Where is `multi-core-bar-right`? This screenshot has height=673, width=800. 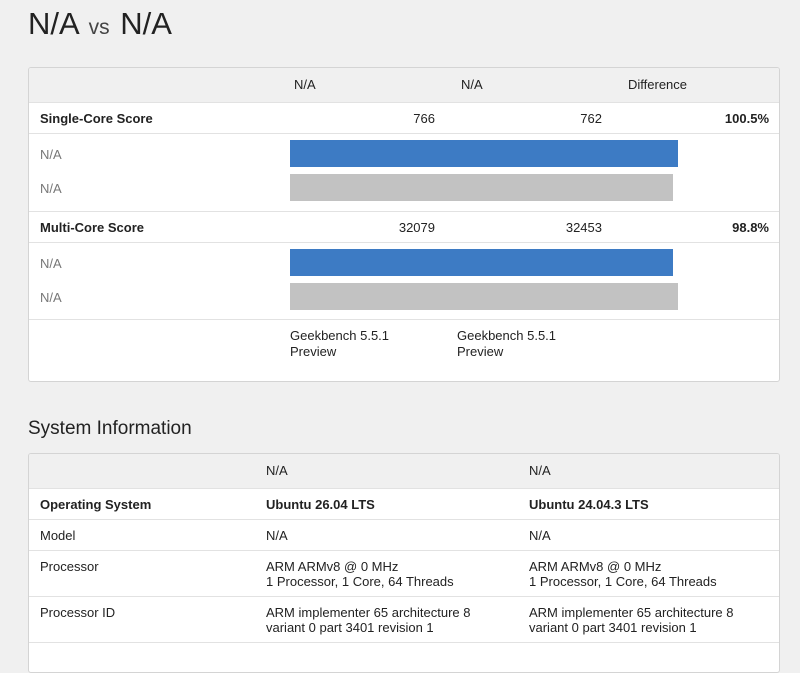
multi-core-bar-right is located at coordinates (484, 296).